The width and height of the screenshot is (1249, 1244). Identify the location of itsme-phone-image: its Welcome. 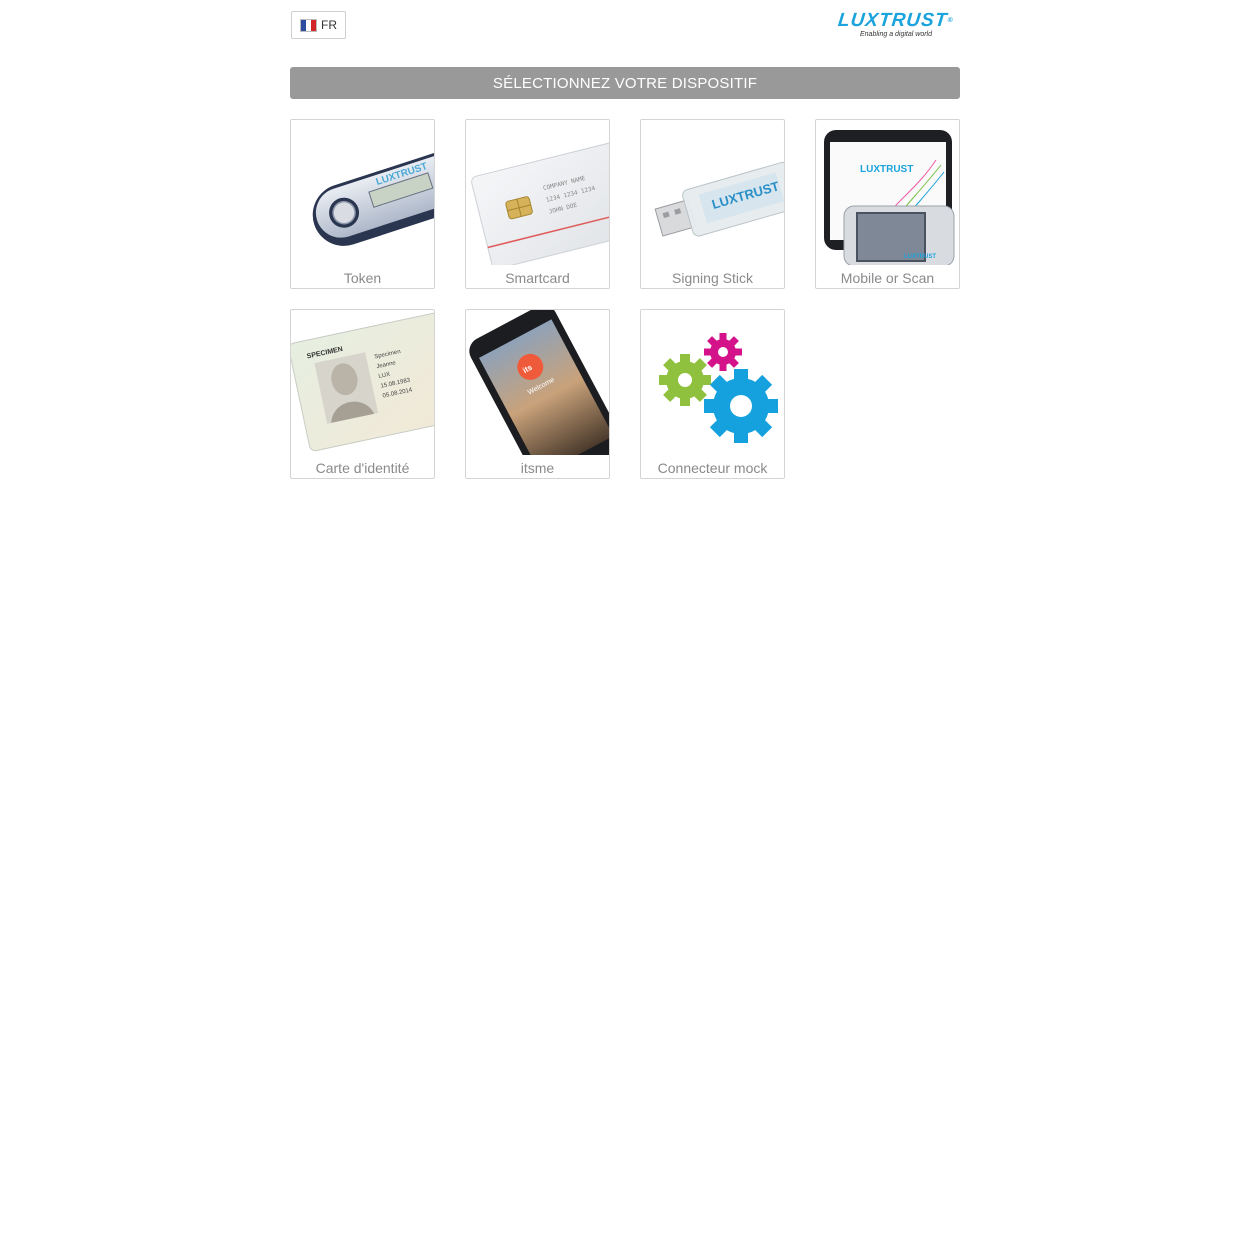
(537, 382).